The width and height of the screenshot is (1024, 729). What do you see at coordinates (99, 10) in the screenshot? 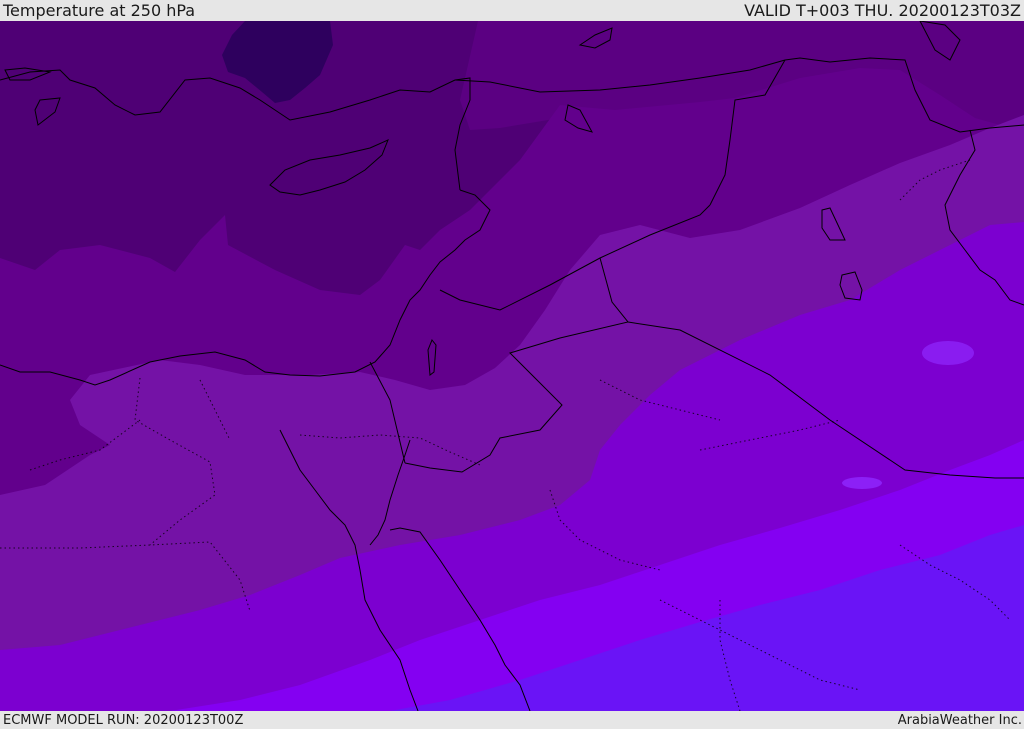
I see `map-title: Temperature at 250 hPa` at bounding box center [99, 10].